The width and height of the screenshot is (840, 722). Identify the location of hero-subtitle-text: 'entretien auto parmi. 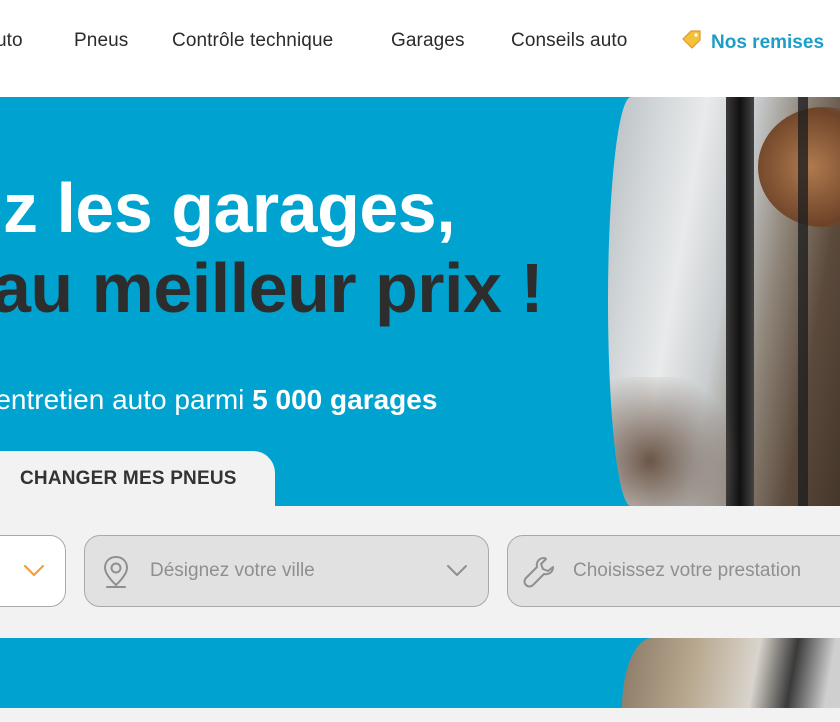
(126, 399).